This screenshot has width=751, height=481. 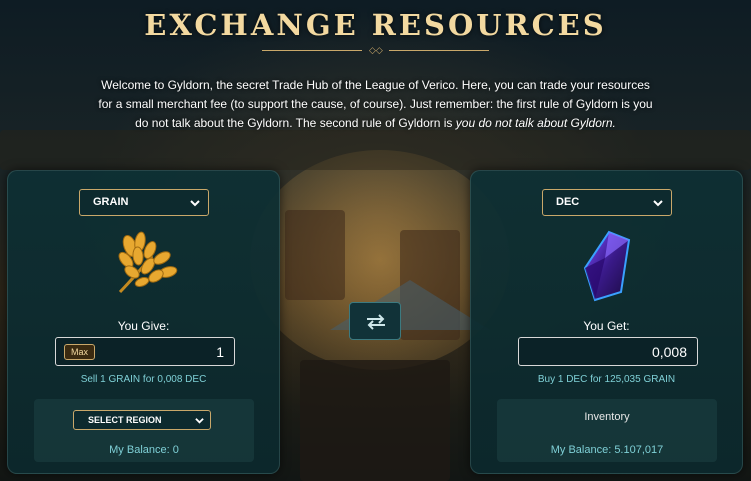 What do you see at coordinates (627, 351) in the screenshot?
I see `get-amount-input` at bounding box center [627, 351].